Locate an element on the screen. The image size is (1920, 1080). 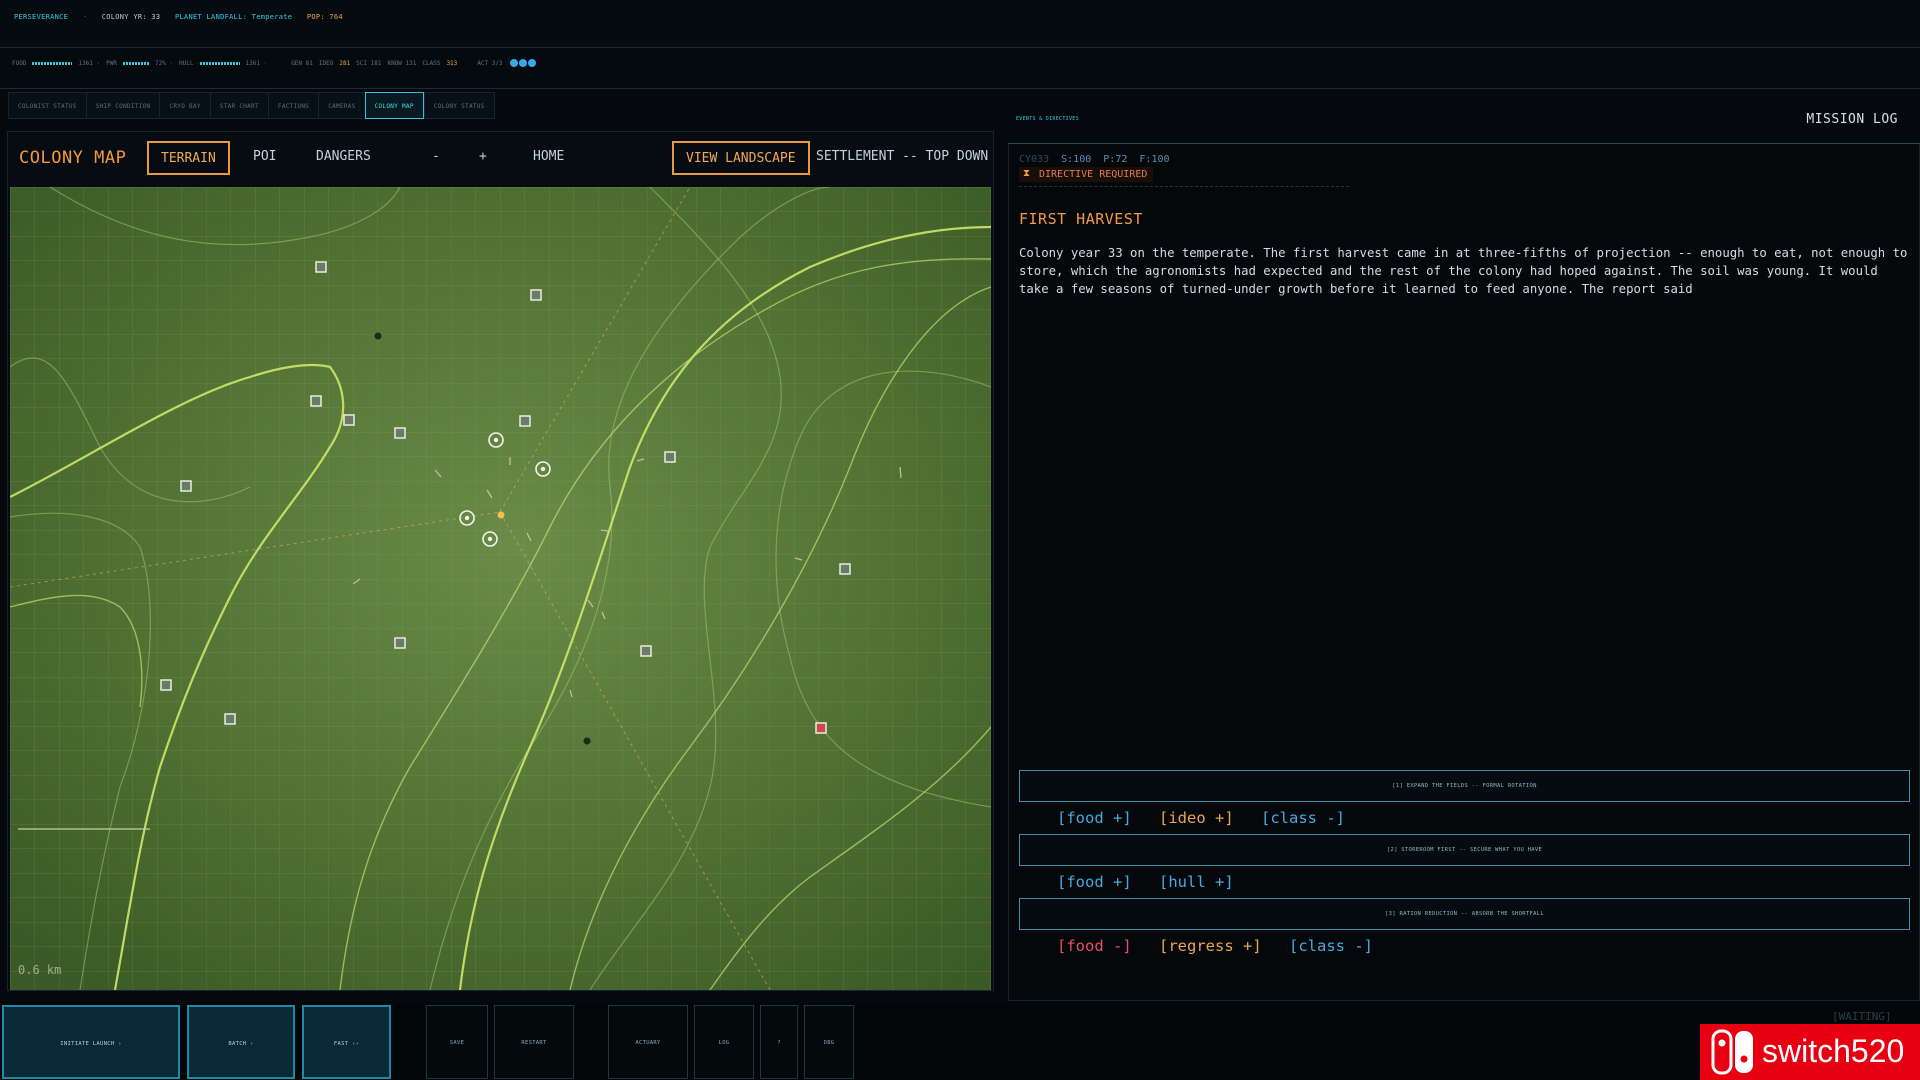
batch-button: BATCH › is located at coordinates (241, 1042).